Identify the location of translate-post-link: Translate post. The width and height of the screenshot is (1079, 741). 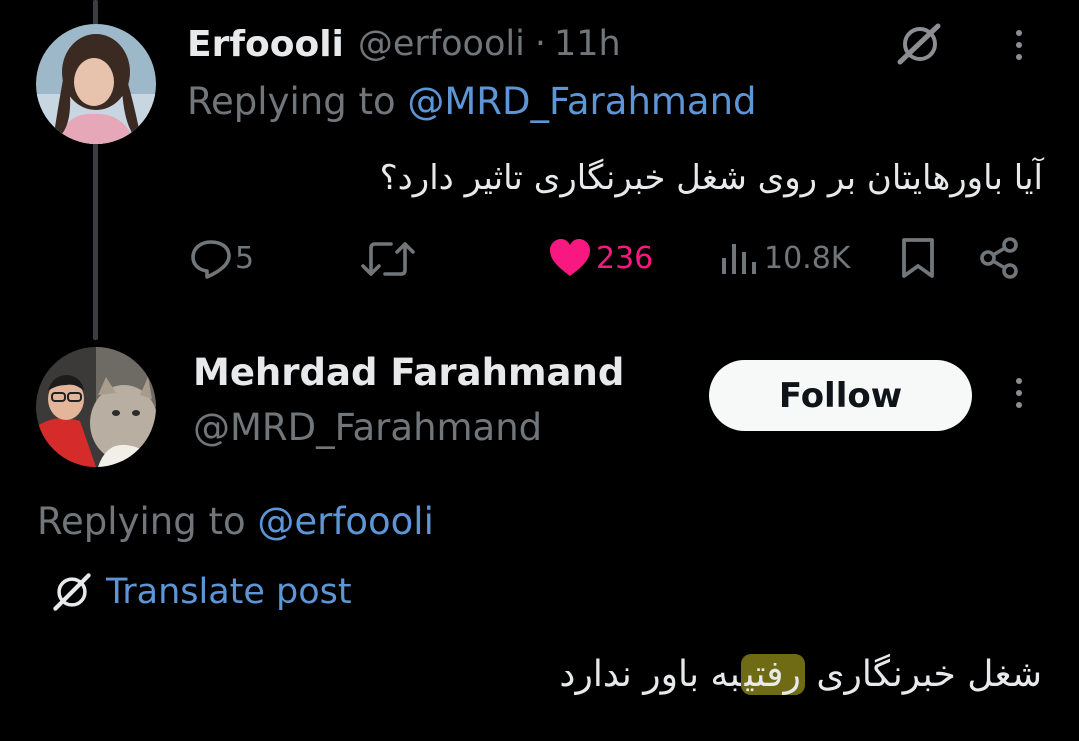
(200, 592).